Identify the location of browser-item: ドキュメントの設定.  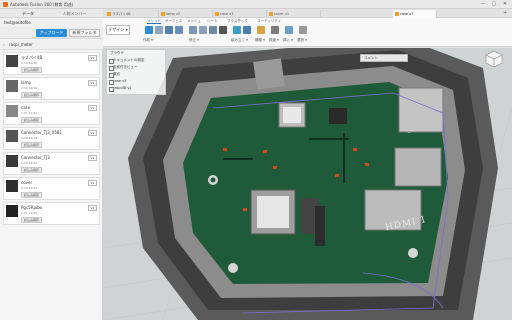
(127, 61).